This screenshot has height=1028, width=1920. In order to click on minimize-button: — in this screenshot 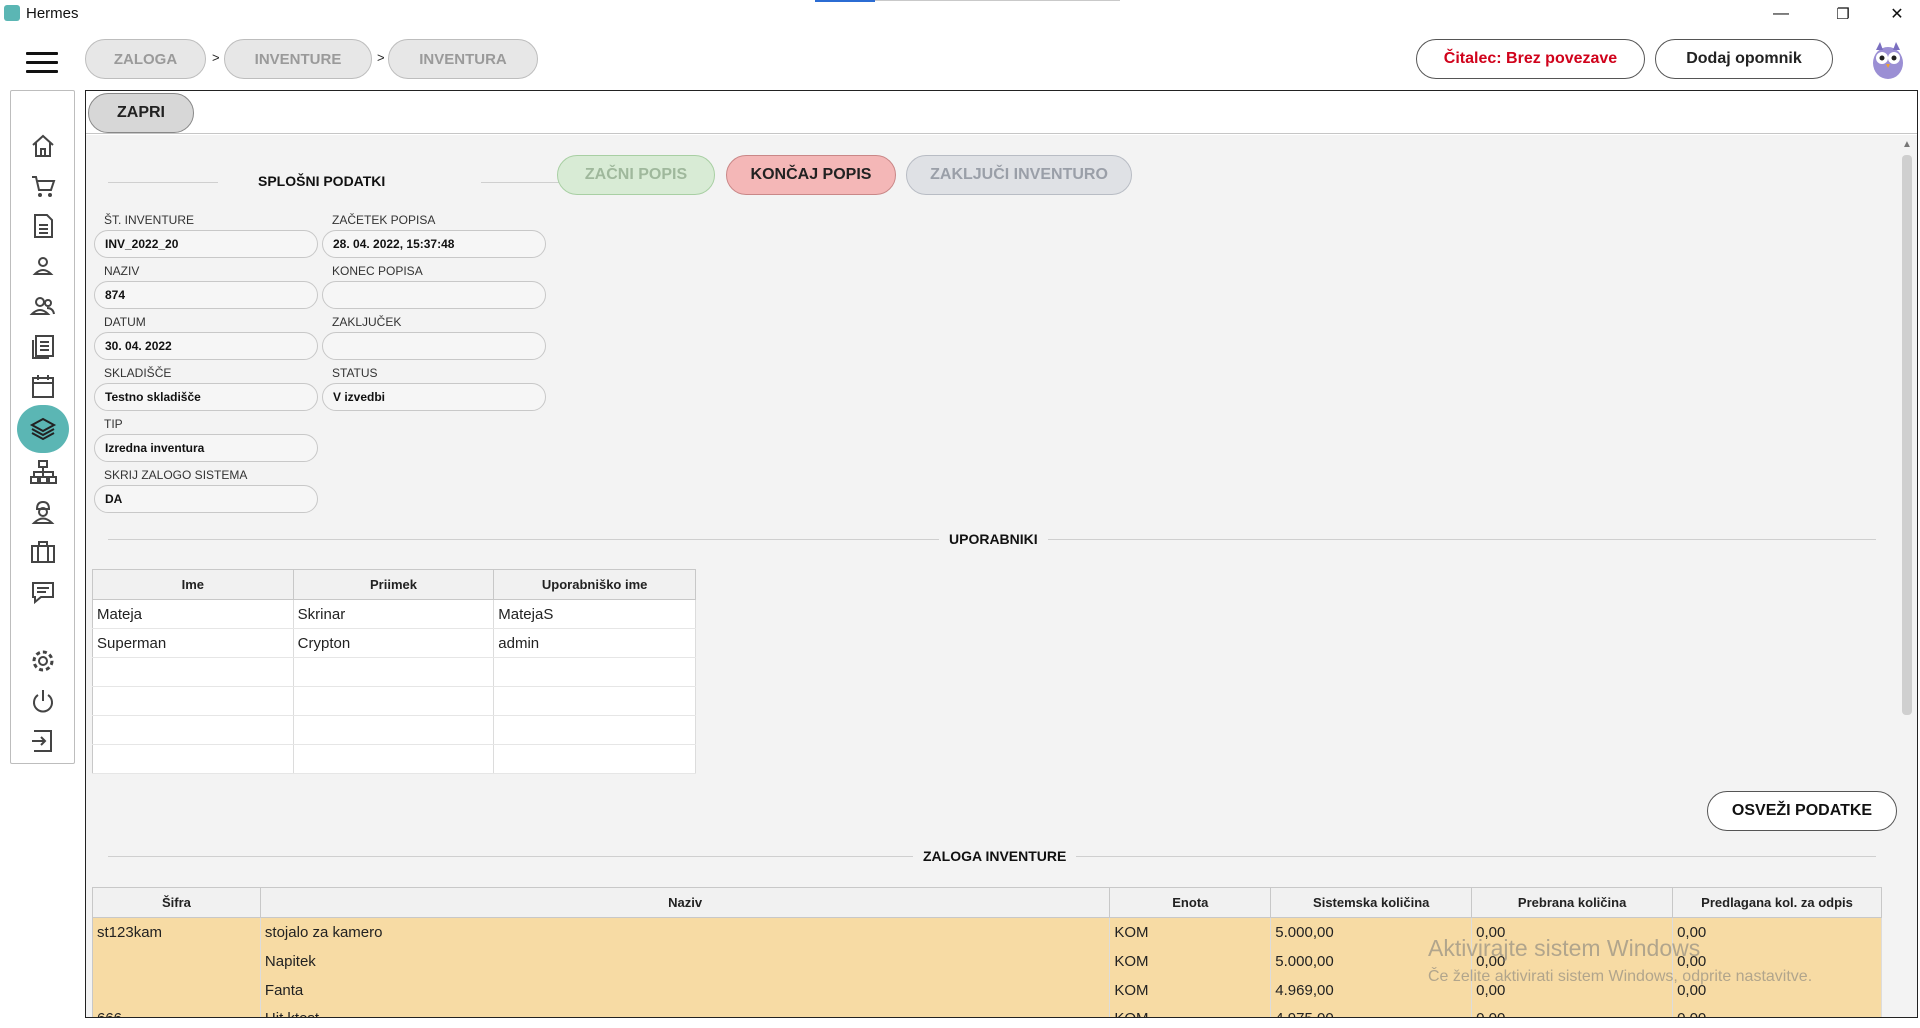, I will do `click(1781, 14)`.